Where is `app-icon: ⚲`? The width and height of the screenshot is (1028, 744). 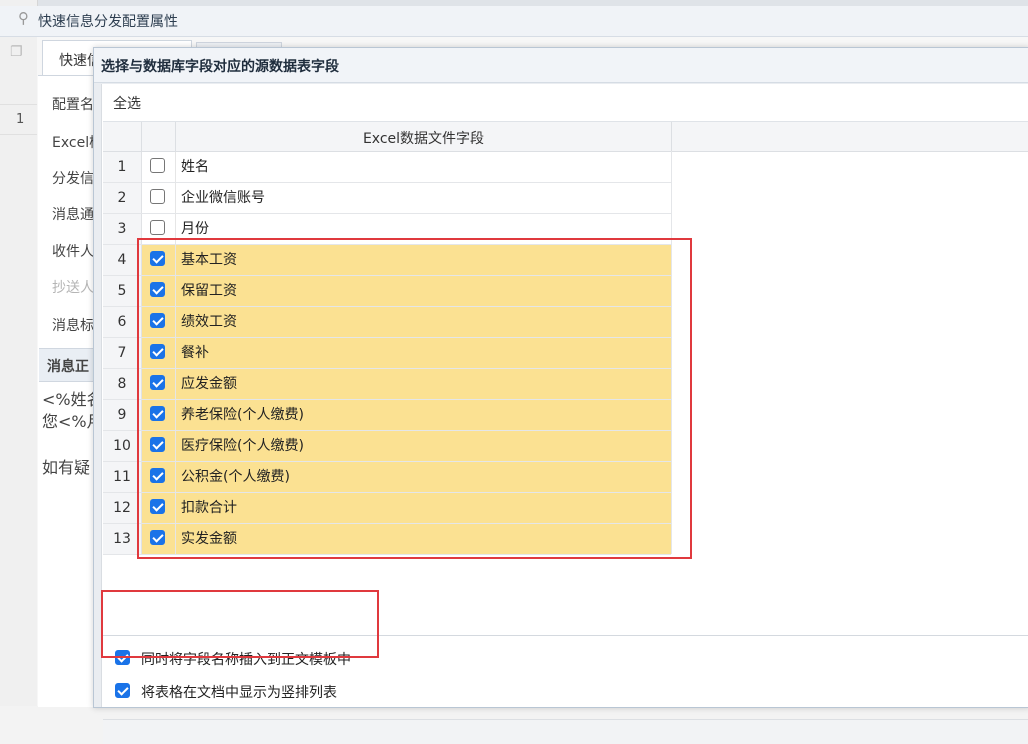 app-icon: ⚲ is located at coordinates (23, 18).